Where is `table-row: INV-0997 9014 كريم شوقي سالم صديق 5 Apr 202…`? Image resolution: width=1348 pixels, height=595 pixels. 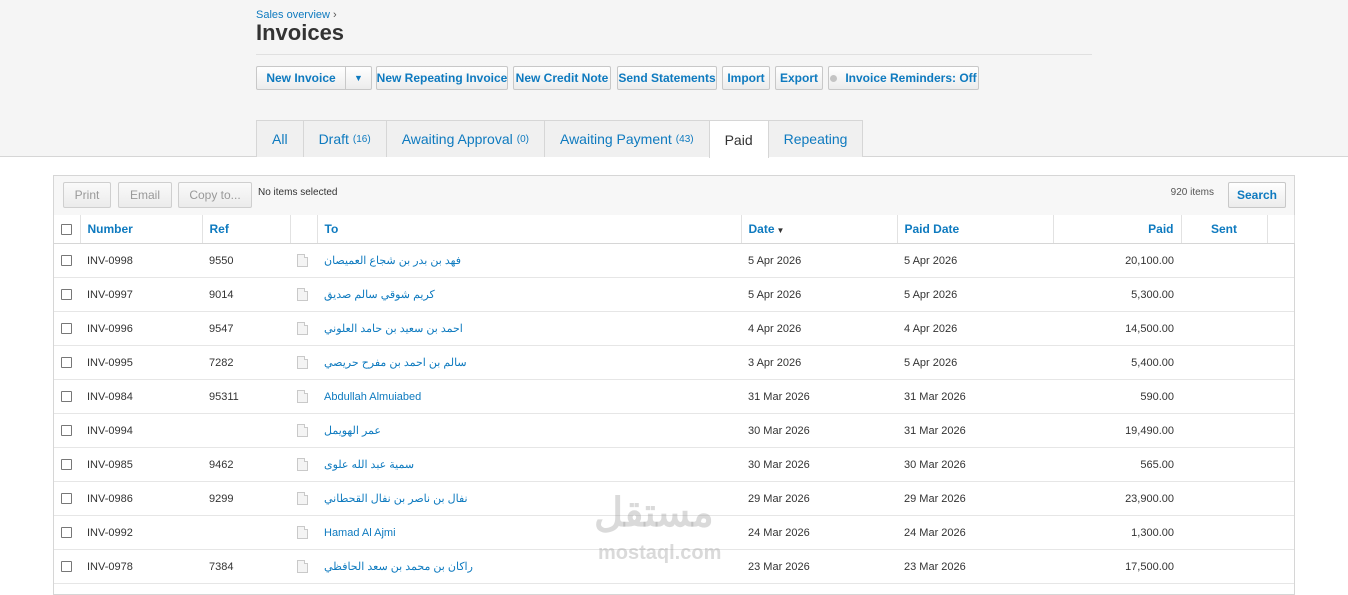 table-row: INV-0997 9014 كريم شوقي سالم صديق 5 Apr 202… is located at coordinates (674, 294).